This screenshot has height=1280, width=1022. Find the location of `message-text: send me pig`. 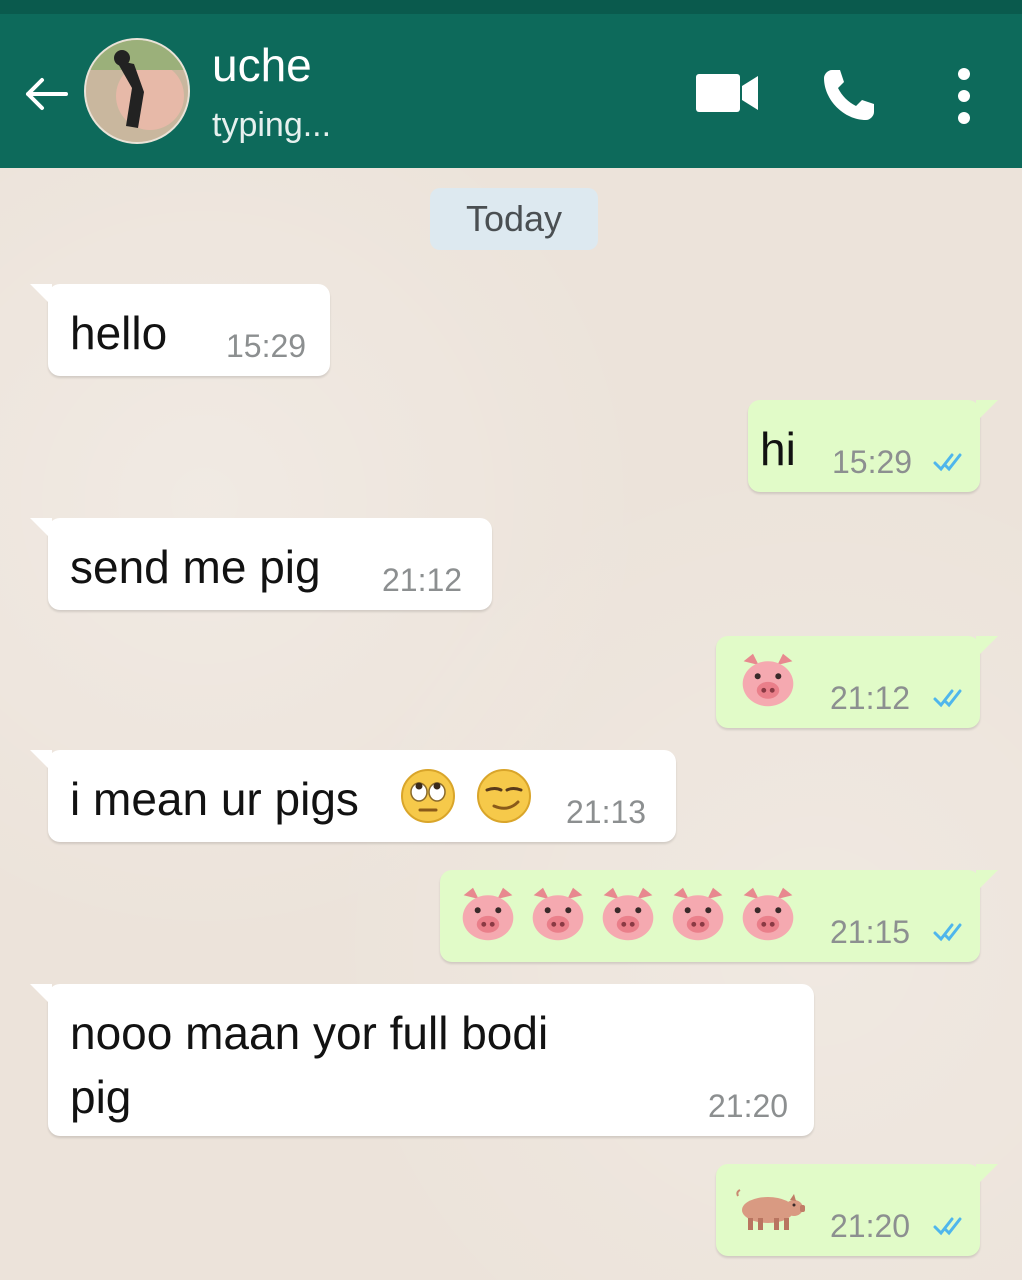

message-text: send me pig is located at coordinates (195, 567).